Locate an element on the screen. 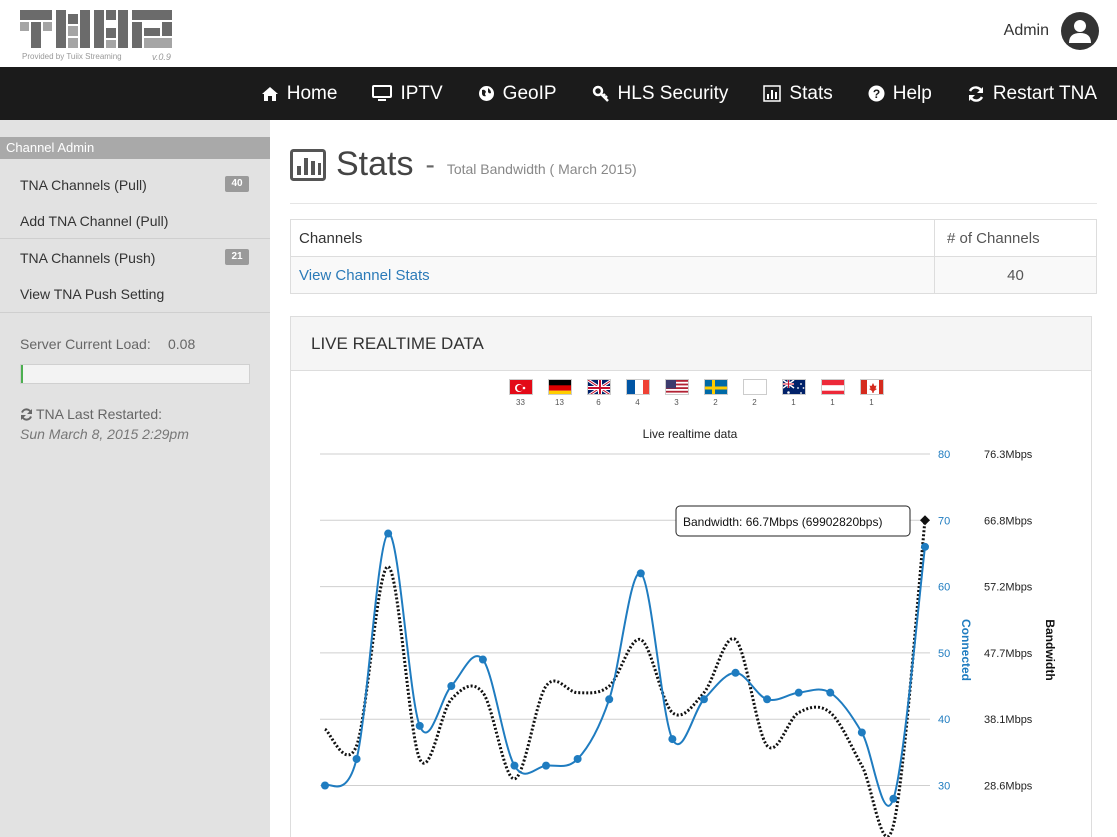 This screenshot has width=1117, height=837. connected-tick-label: 30 is located at coordinates (944, 787).